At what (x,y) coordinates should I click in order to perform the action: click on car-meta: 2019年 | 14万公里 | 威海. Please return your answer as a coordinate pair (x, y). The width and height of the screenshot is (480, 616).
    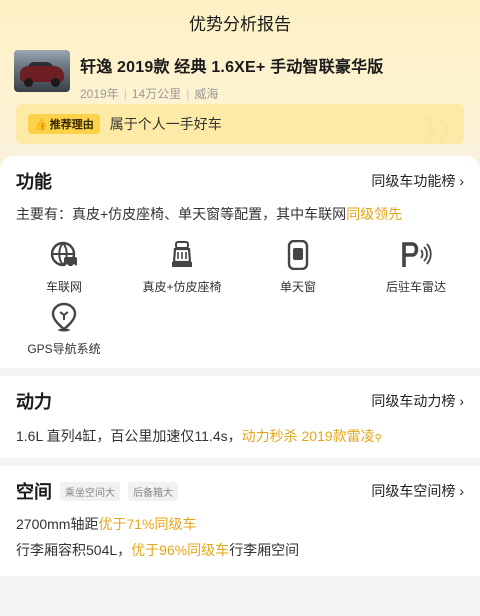
    Looking at the image, I should click on (149, 94).